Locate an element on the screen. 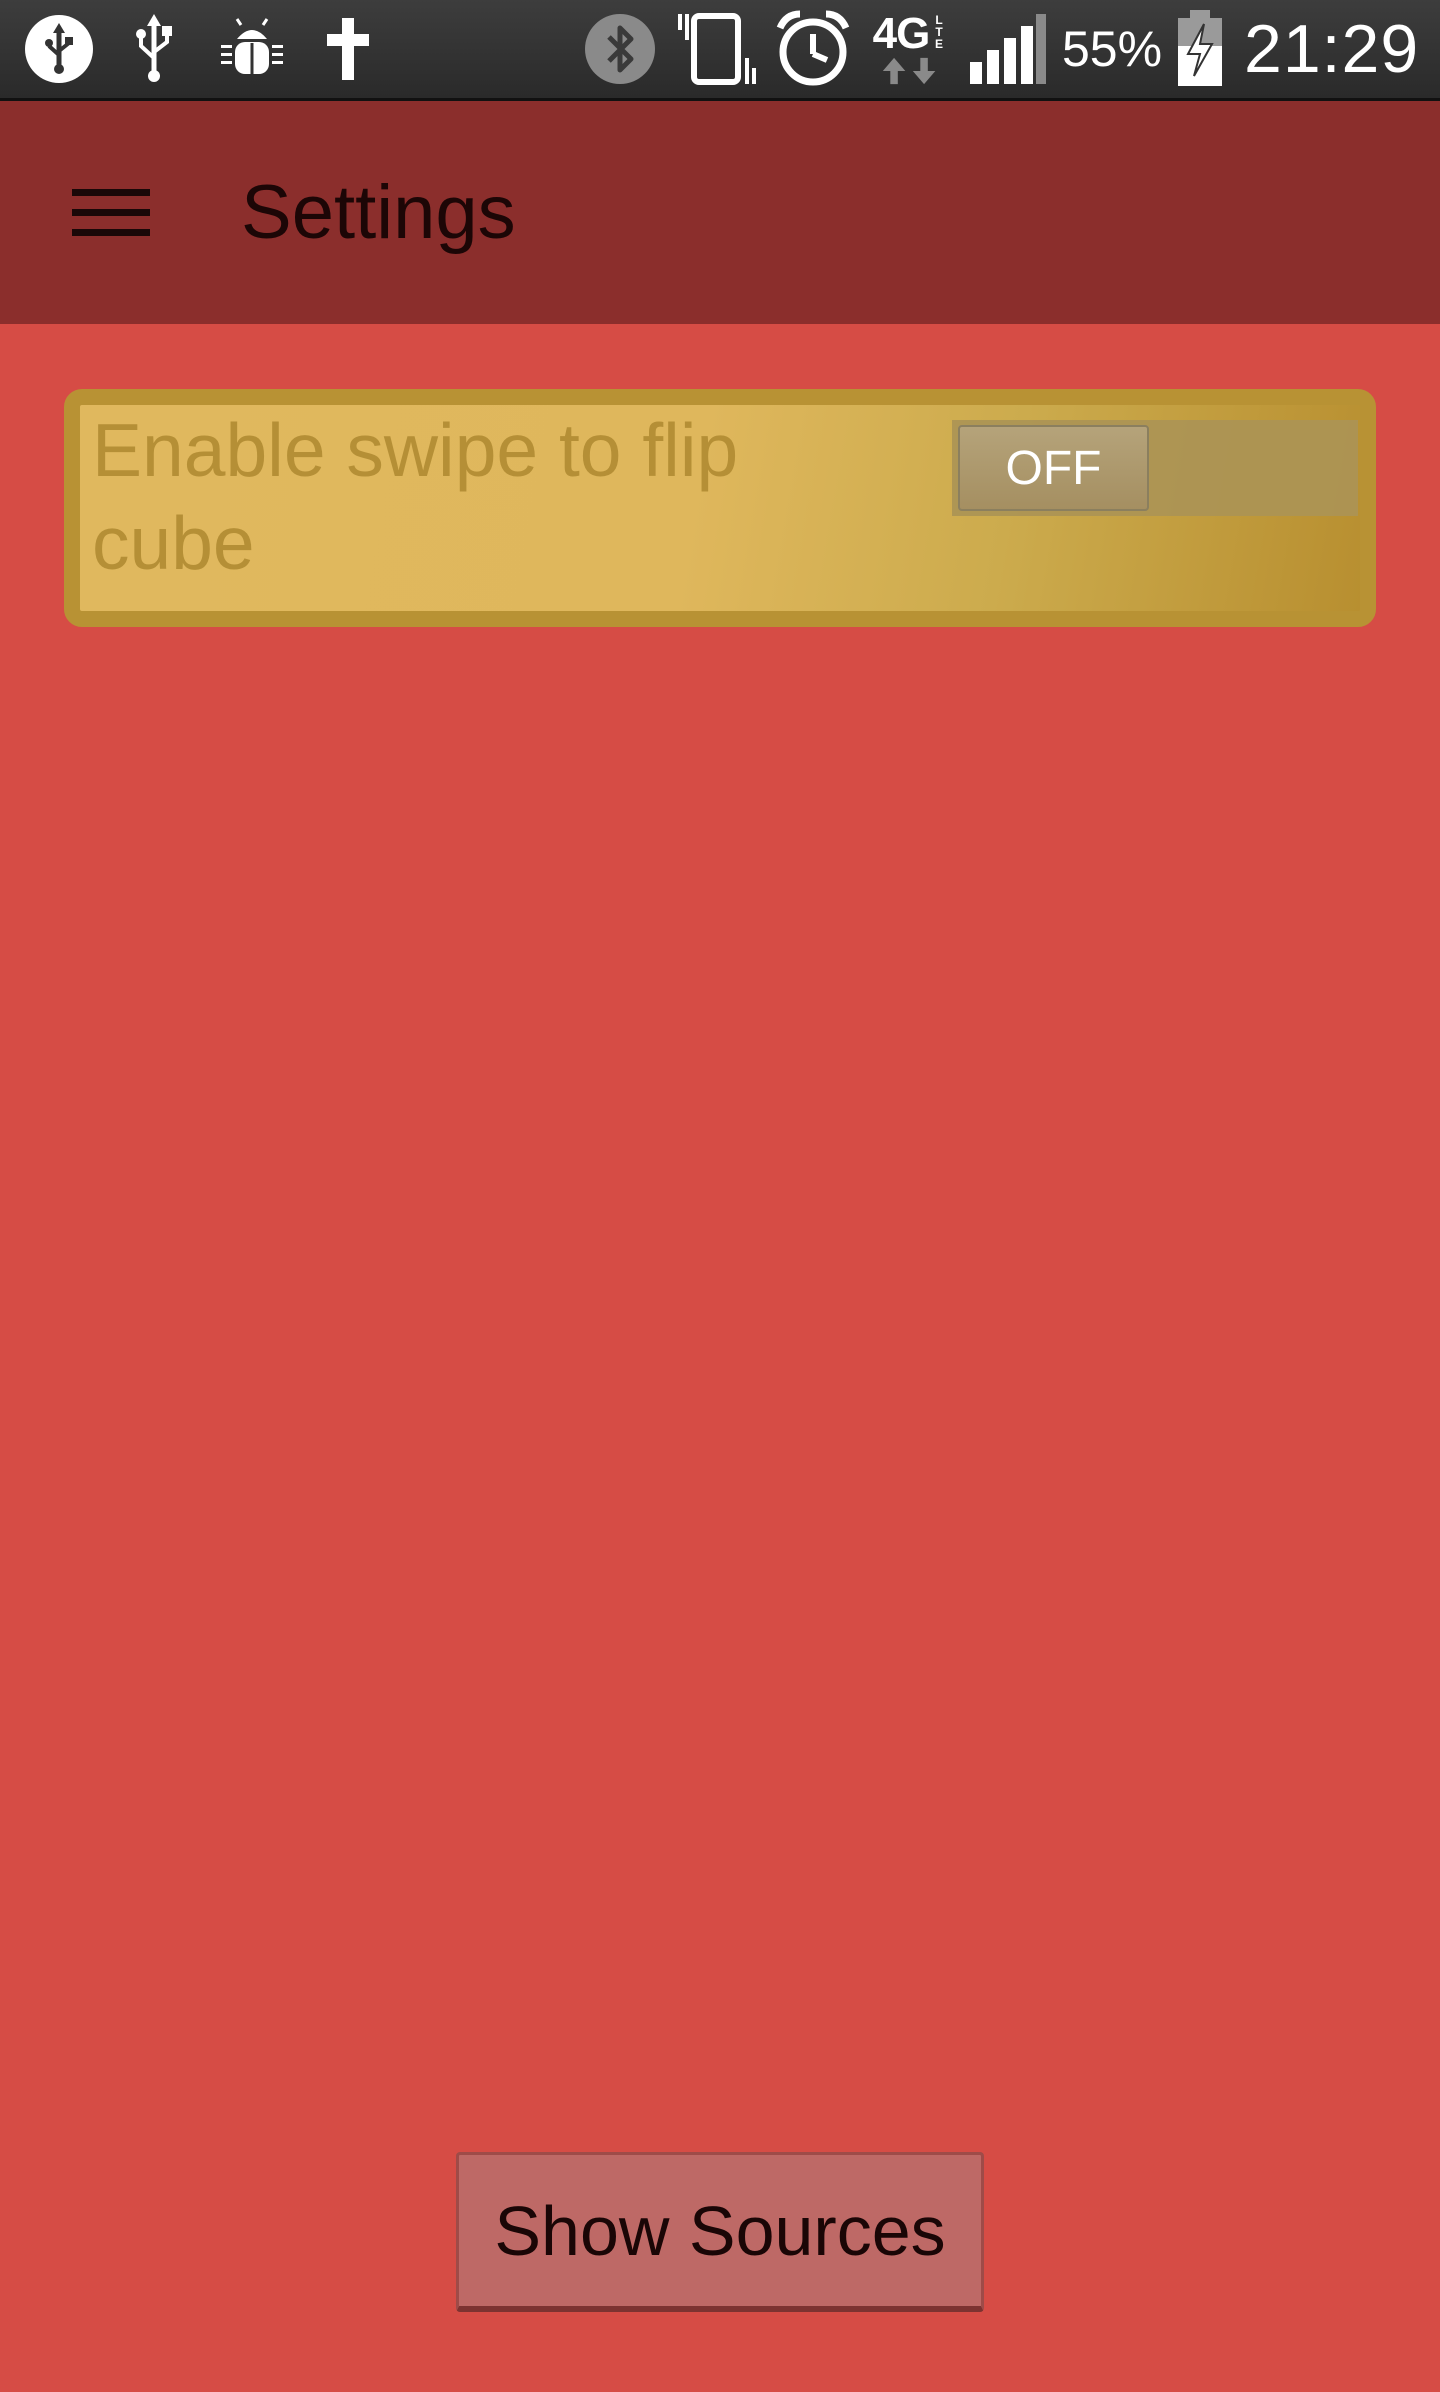 The width and height of the screenshot is (1440, 2392). network-label: 4G is located at coordinates (901, 33).